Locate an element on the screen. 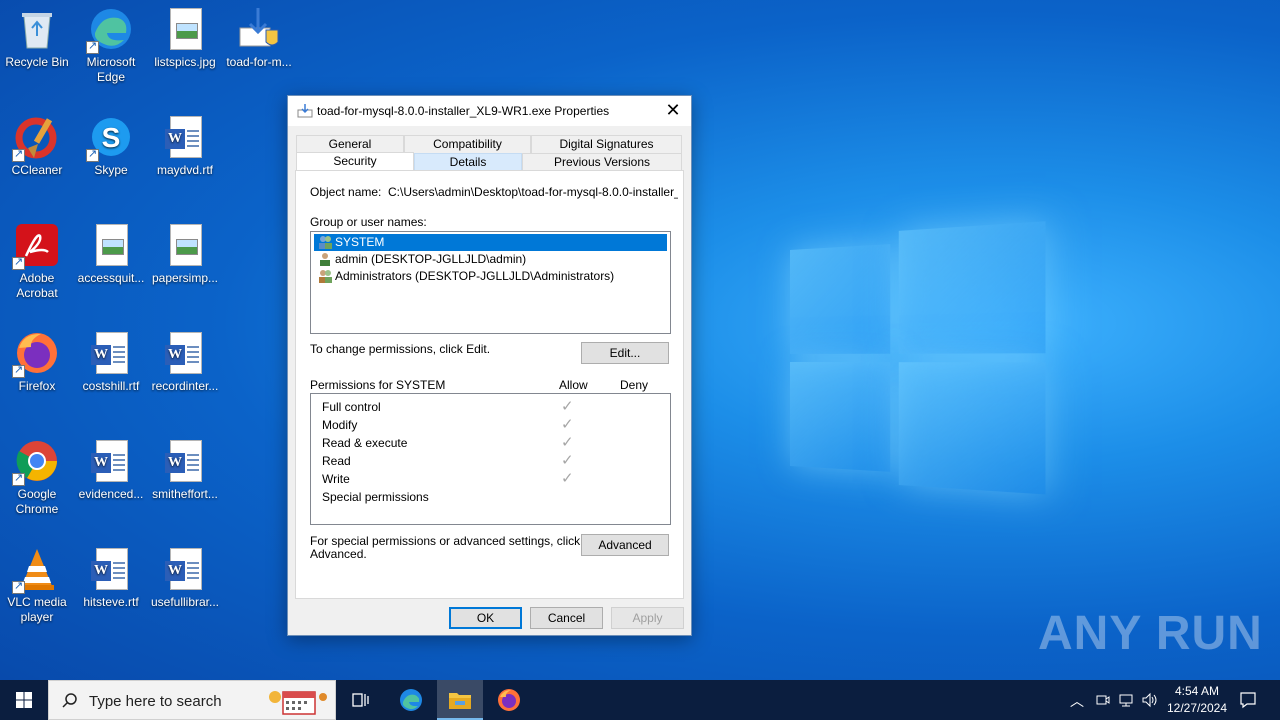  volume-icon is located at coordinates (1150, 700).